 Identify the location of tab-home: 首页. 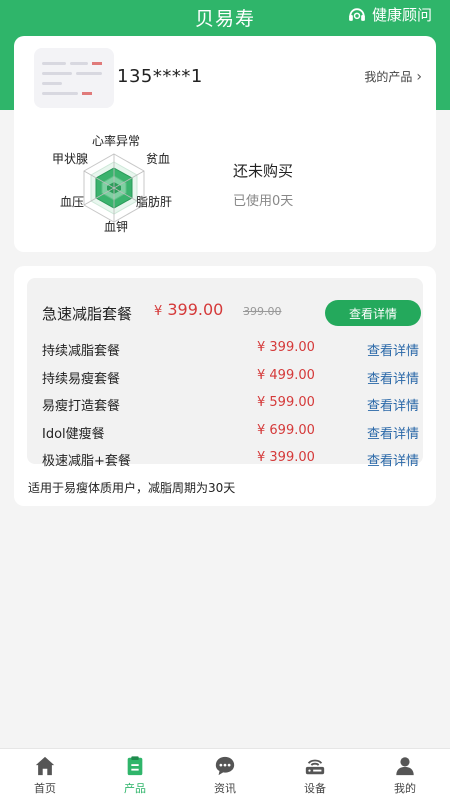
(45, 774).